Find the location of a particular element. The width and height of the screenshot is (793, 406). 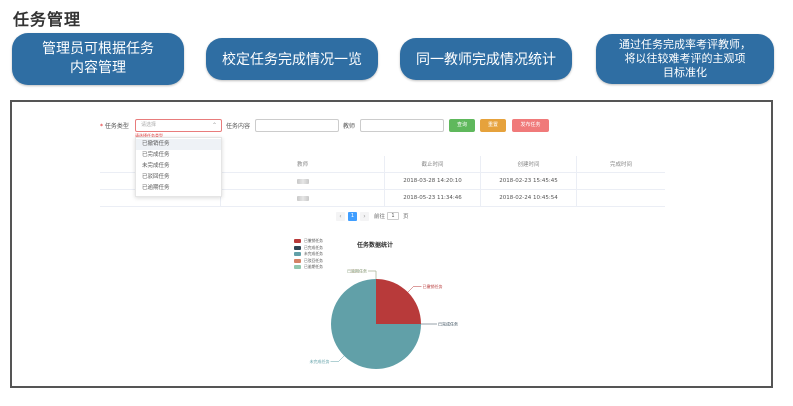

legend-item: 已逾期任务 is located at coordinates (308, 267).